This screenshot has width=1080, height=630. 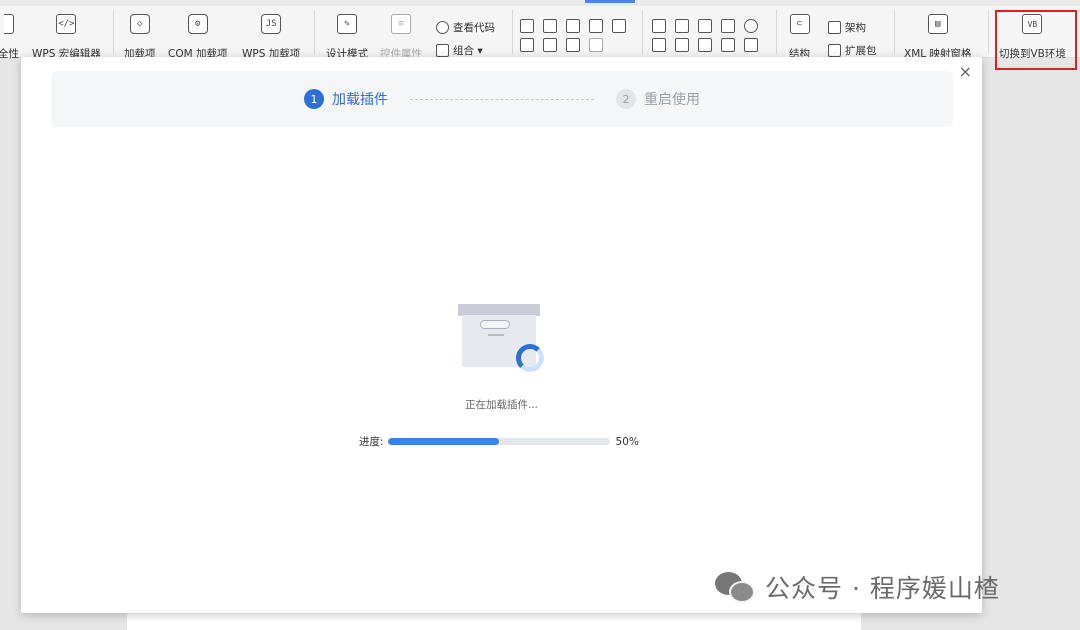 What do you see at coordinates (495, 324) in the screenshot?
I see `box-slot` at bounding box center [495, 324].